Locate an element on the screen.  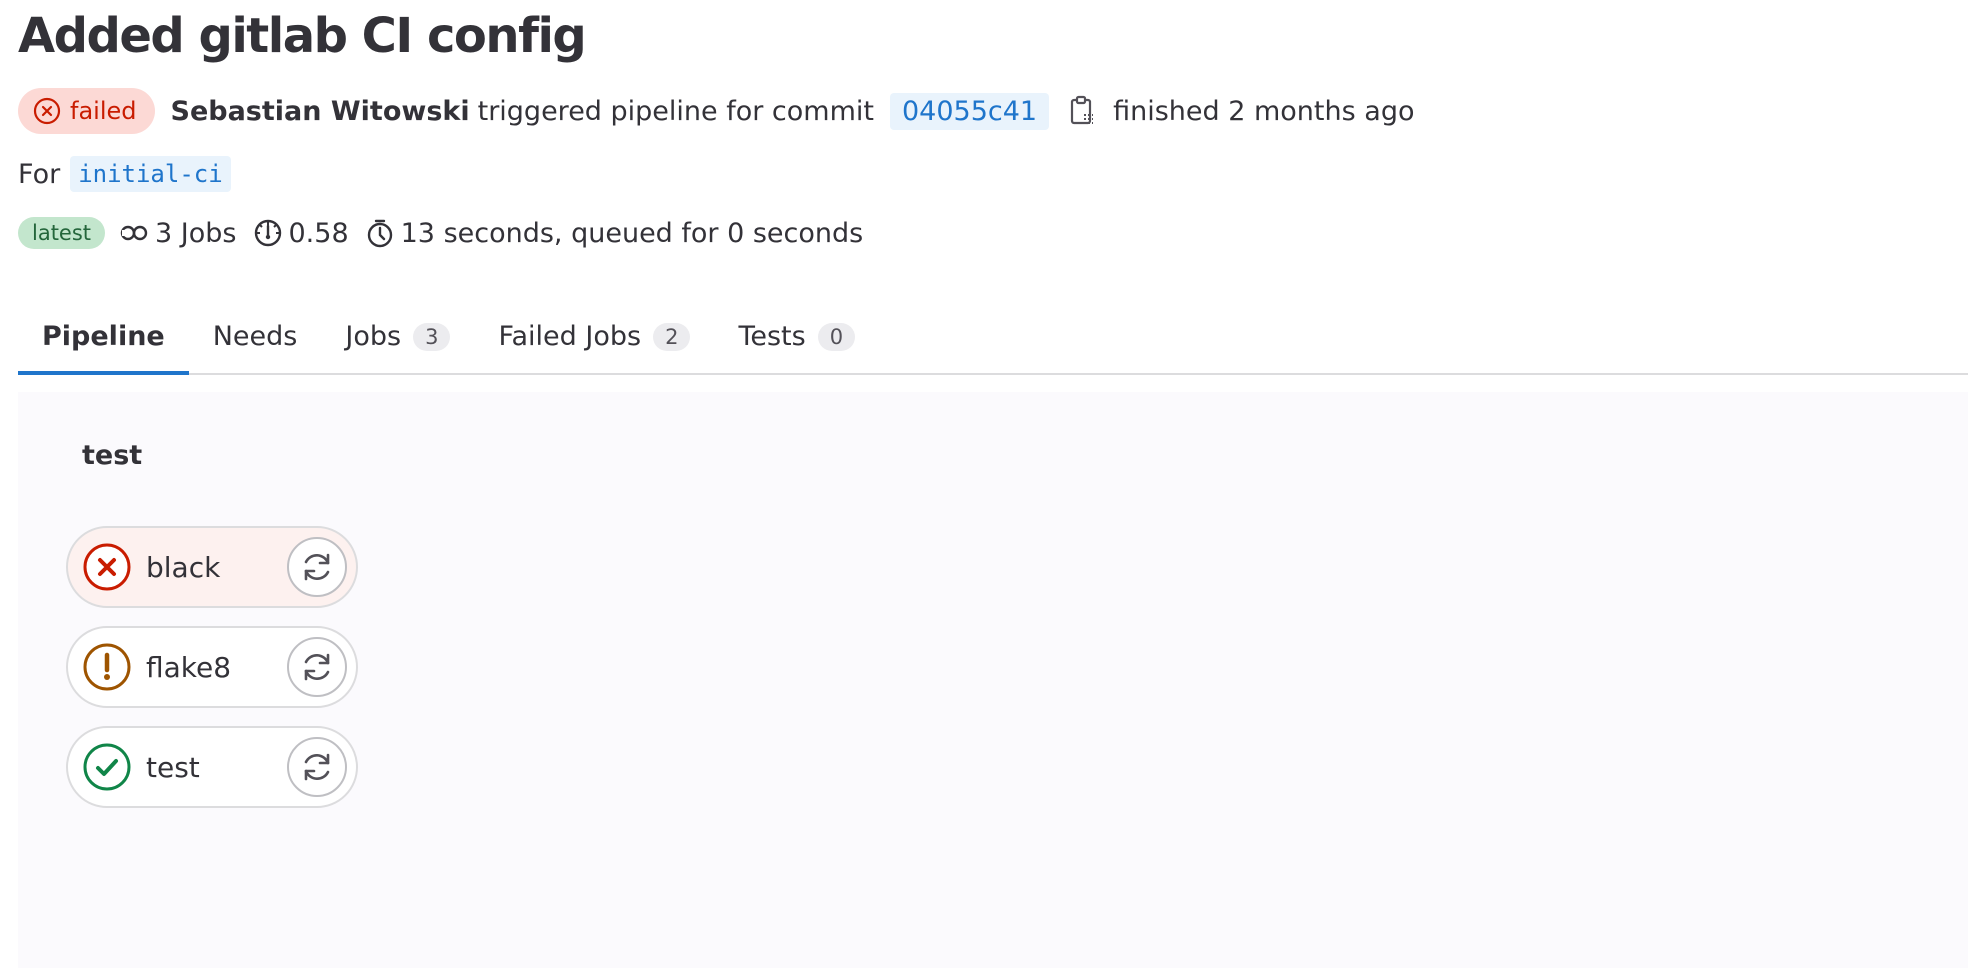
status-badge: failed is located at coordinates (86, 111).